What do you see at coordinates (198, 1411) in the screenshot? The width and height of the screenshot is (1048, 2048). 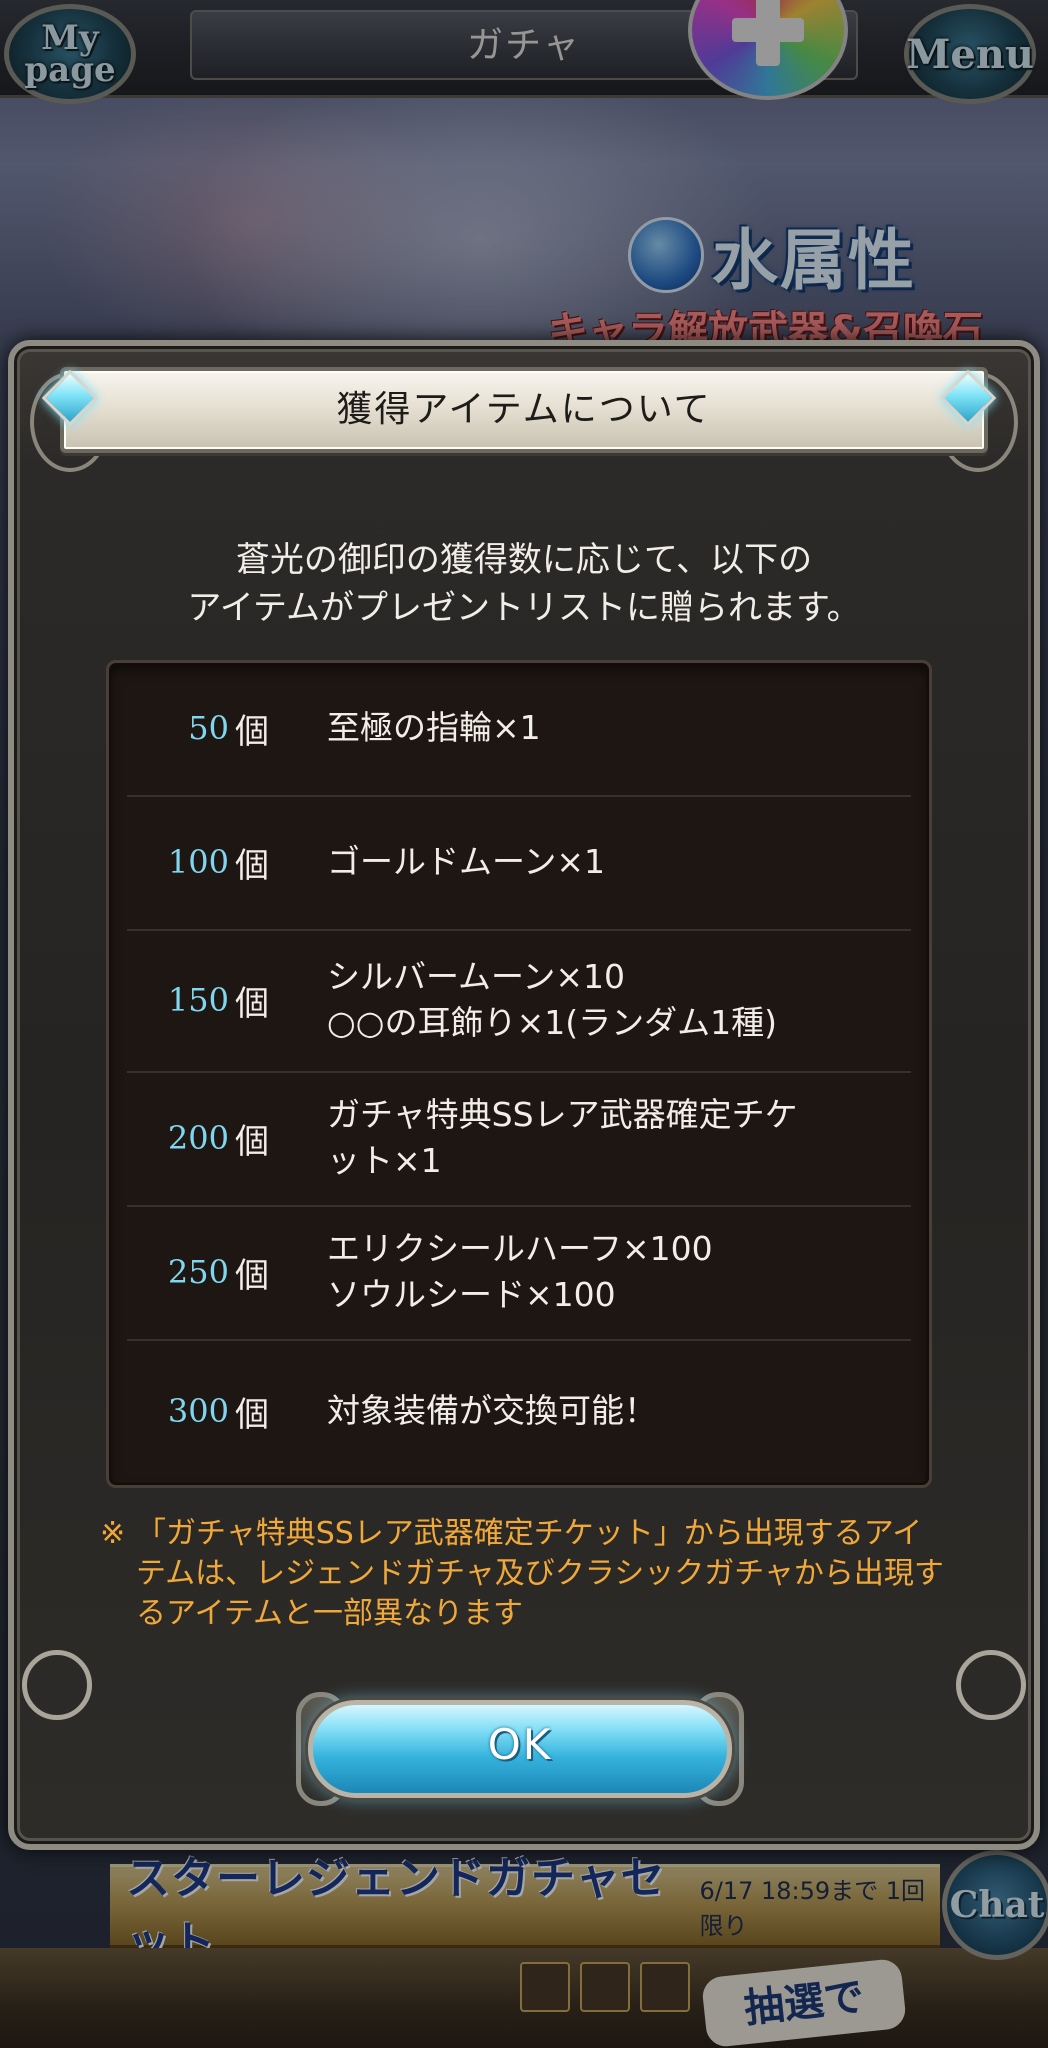 I see `reward-count: 300` at bounding box center [198, 1411].